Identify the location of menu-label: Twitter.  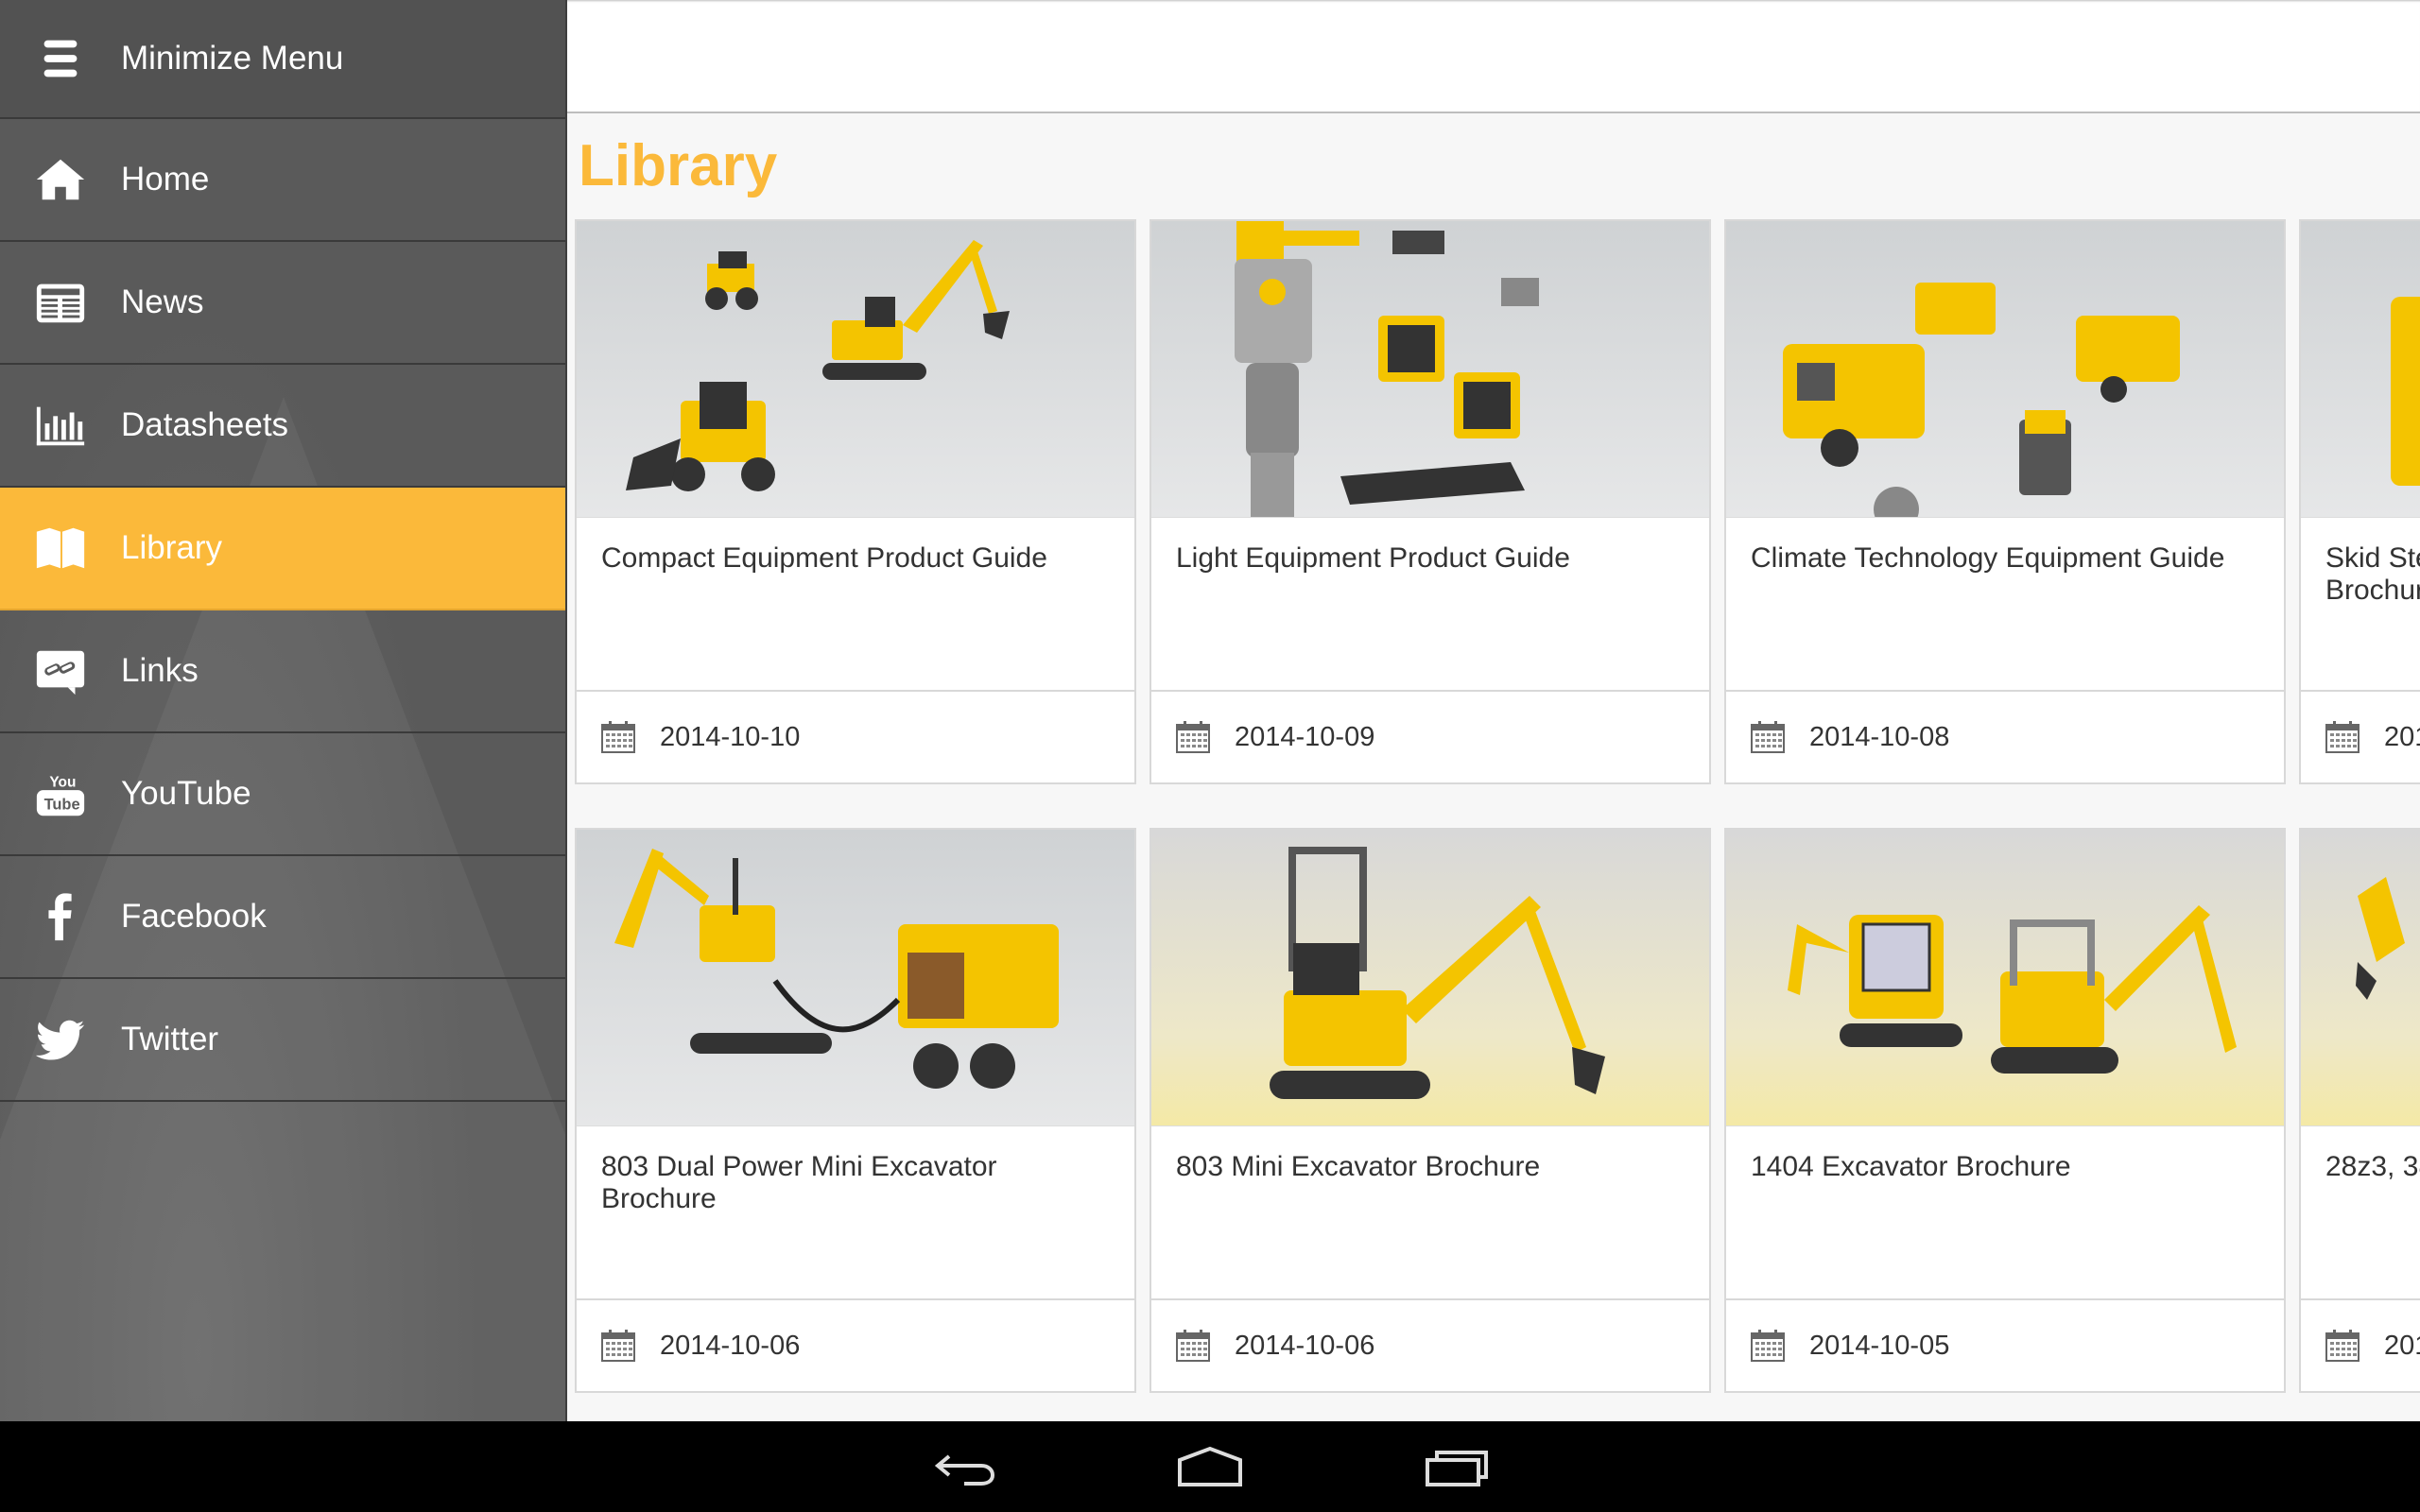
(170, 1039).